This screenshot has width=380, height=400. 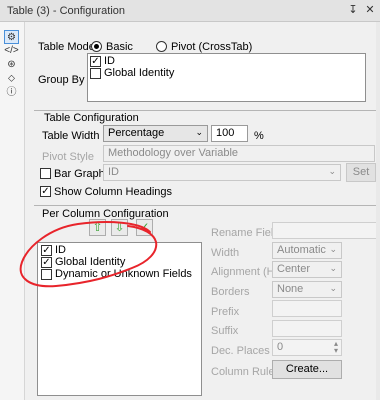 I want to click on annotation-layer, so click(x=88, y=254).